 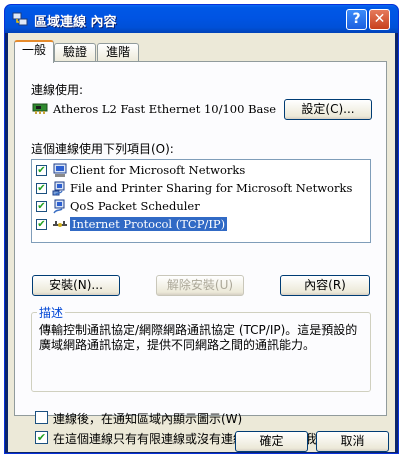 What do you see at coordinates (41, 188) in the screenshot?
I see `checkbox-file-printer-sharing: ✔` at bounding box center [41, 188].